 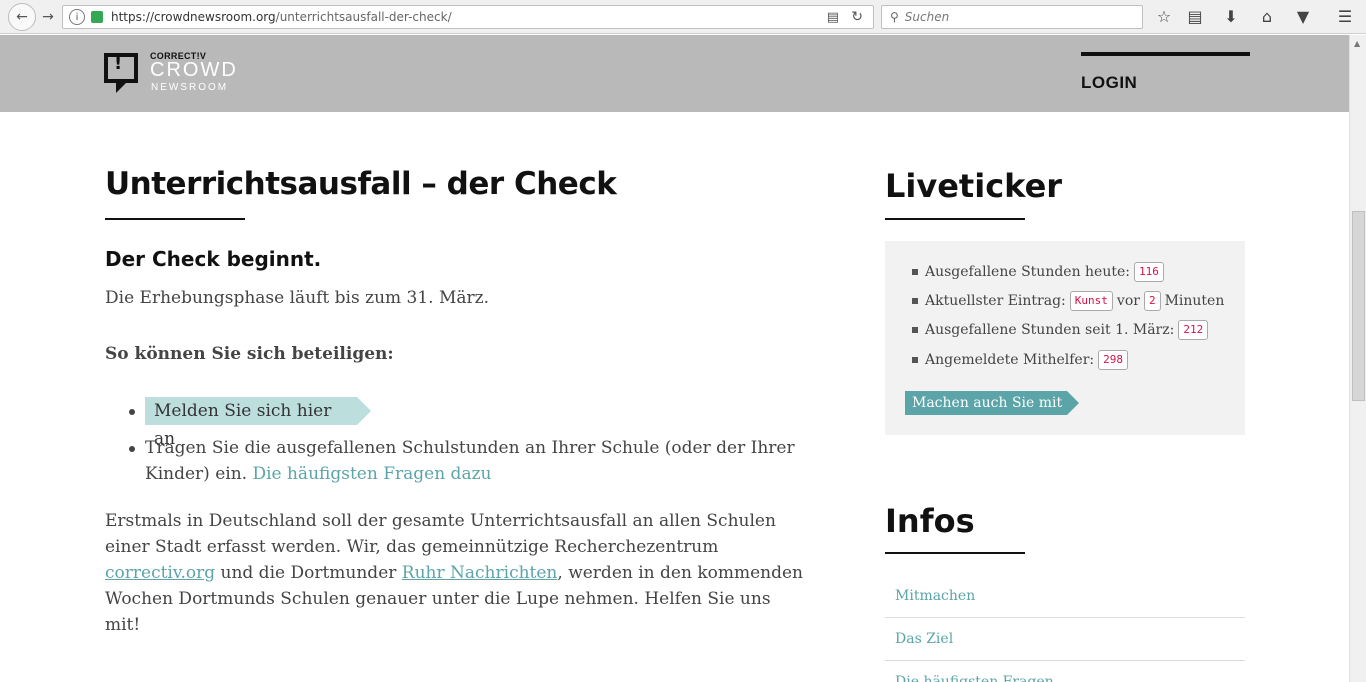 What do you see at coordinates (1193, 330) in the screenshot?
I see `ticker-since-value: 212` at bounding box center [1193, 330].